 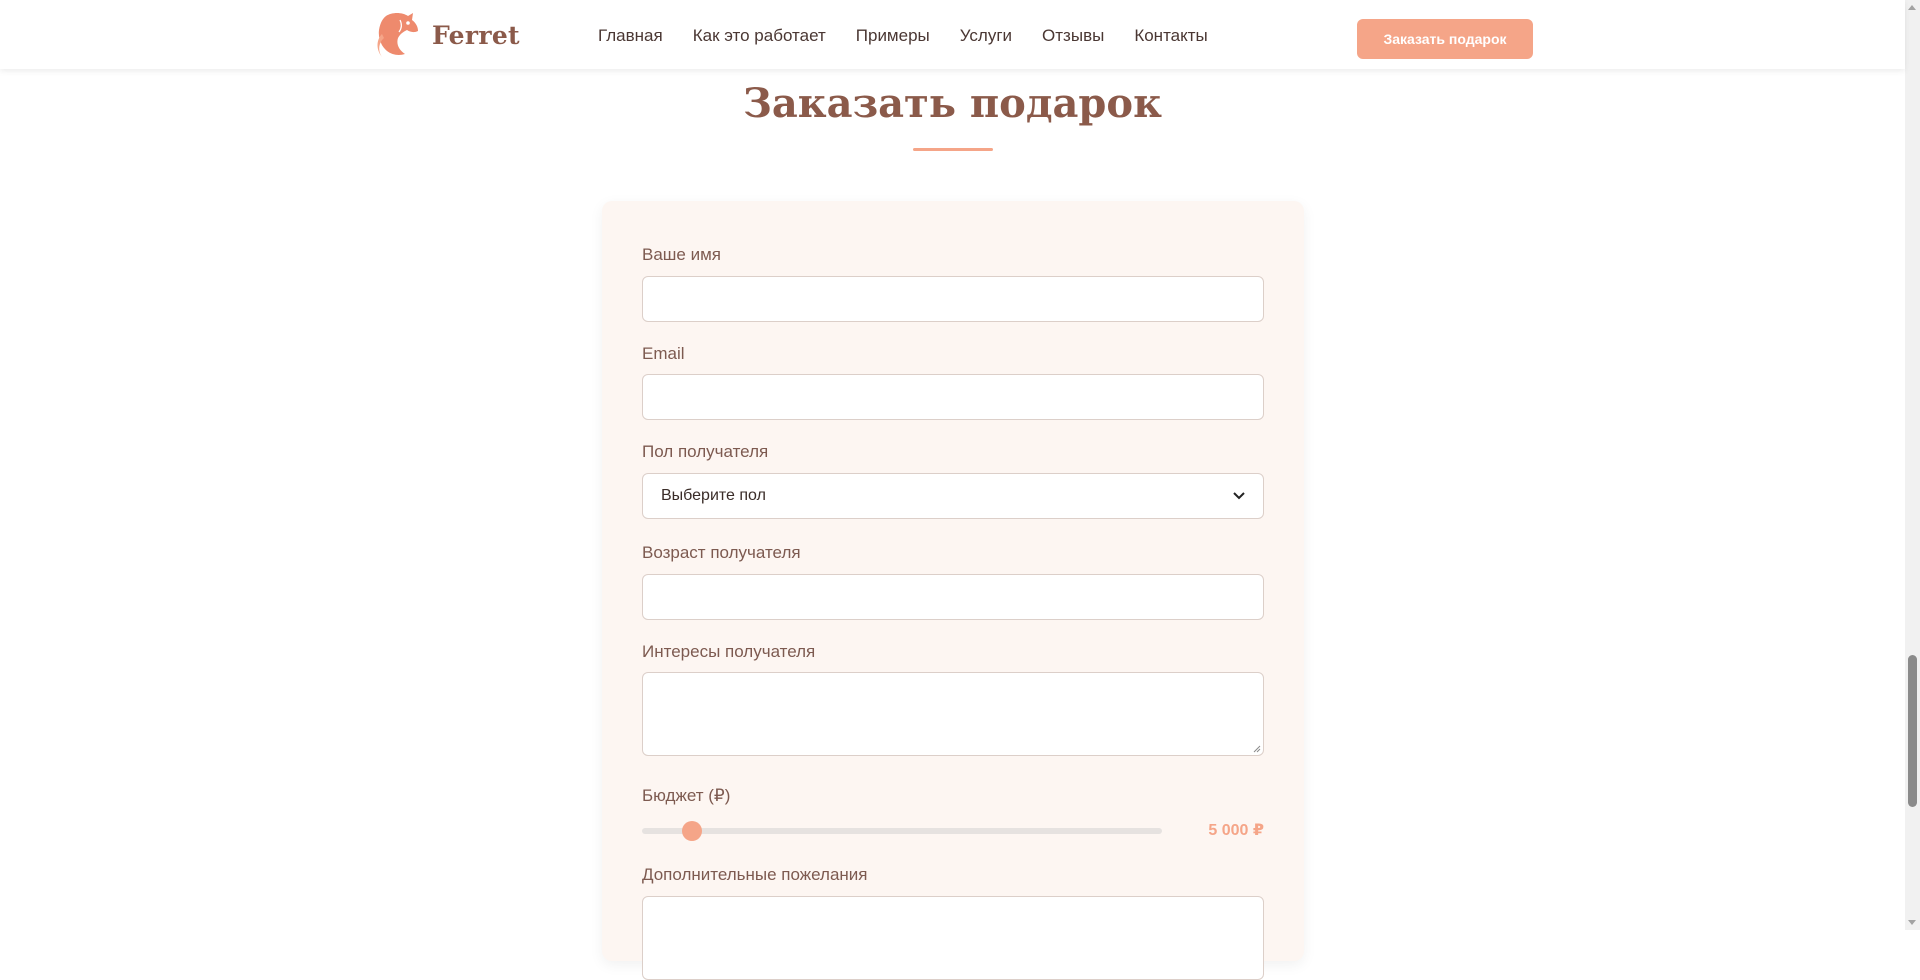 What do you see at coordinates (1073, 36) in the screenshot?
I see `nav-item-reviews: Отзывы` at bounding box center [1073, 36].